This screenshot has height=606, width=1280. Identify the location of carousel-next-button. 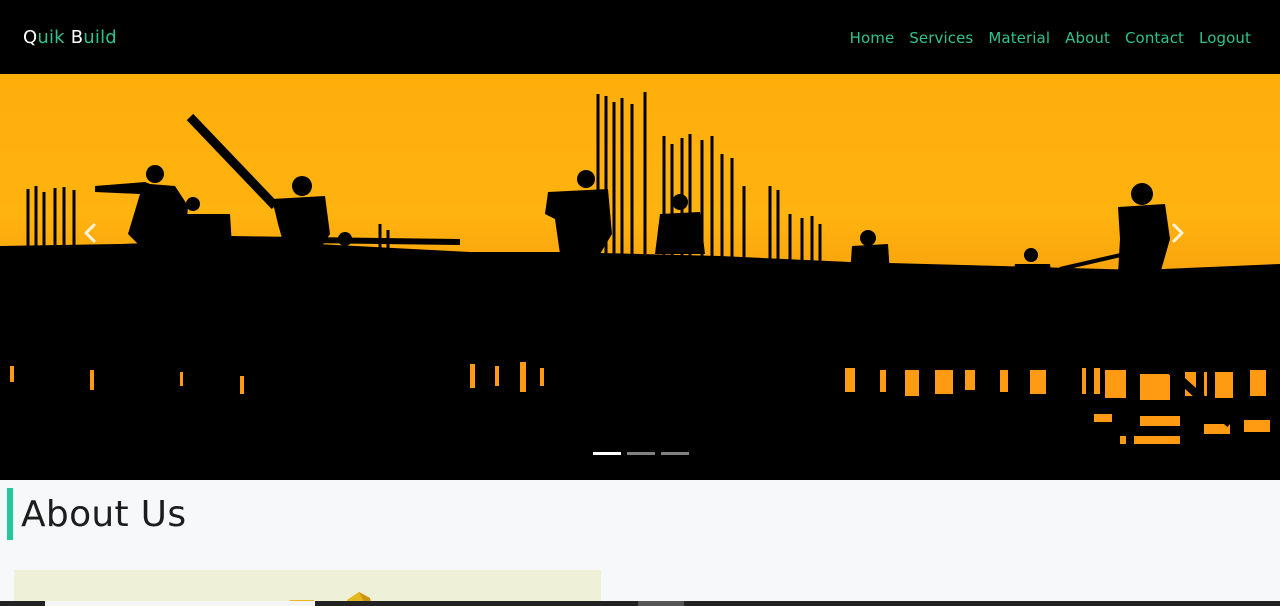
(1184, 236).